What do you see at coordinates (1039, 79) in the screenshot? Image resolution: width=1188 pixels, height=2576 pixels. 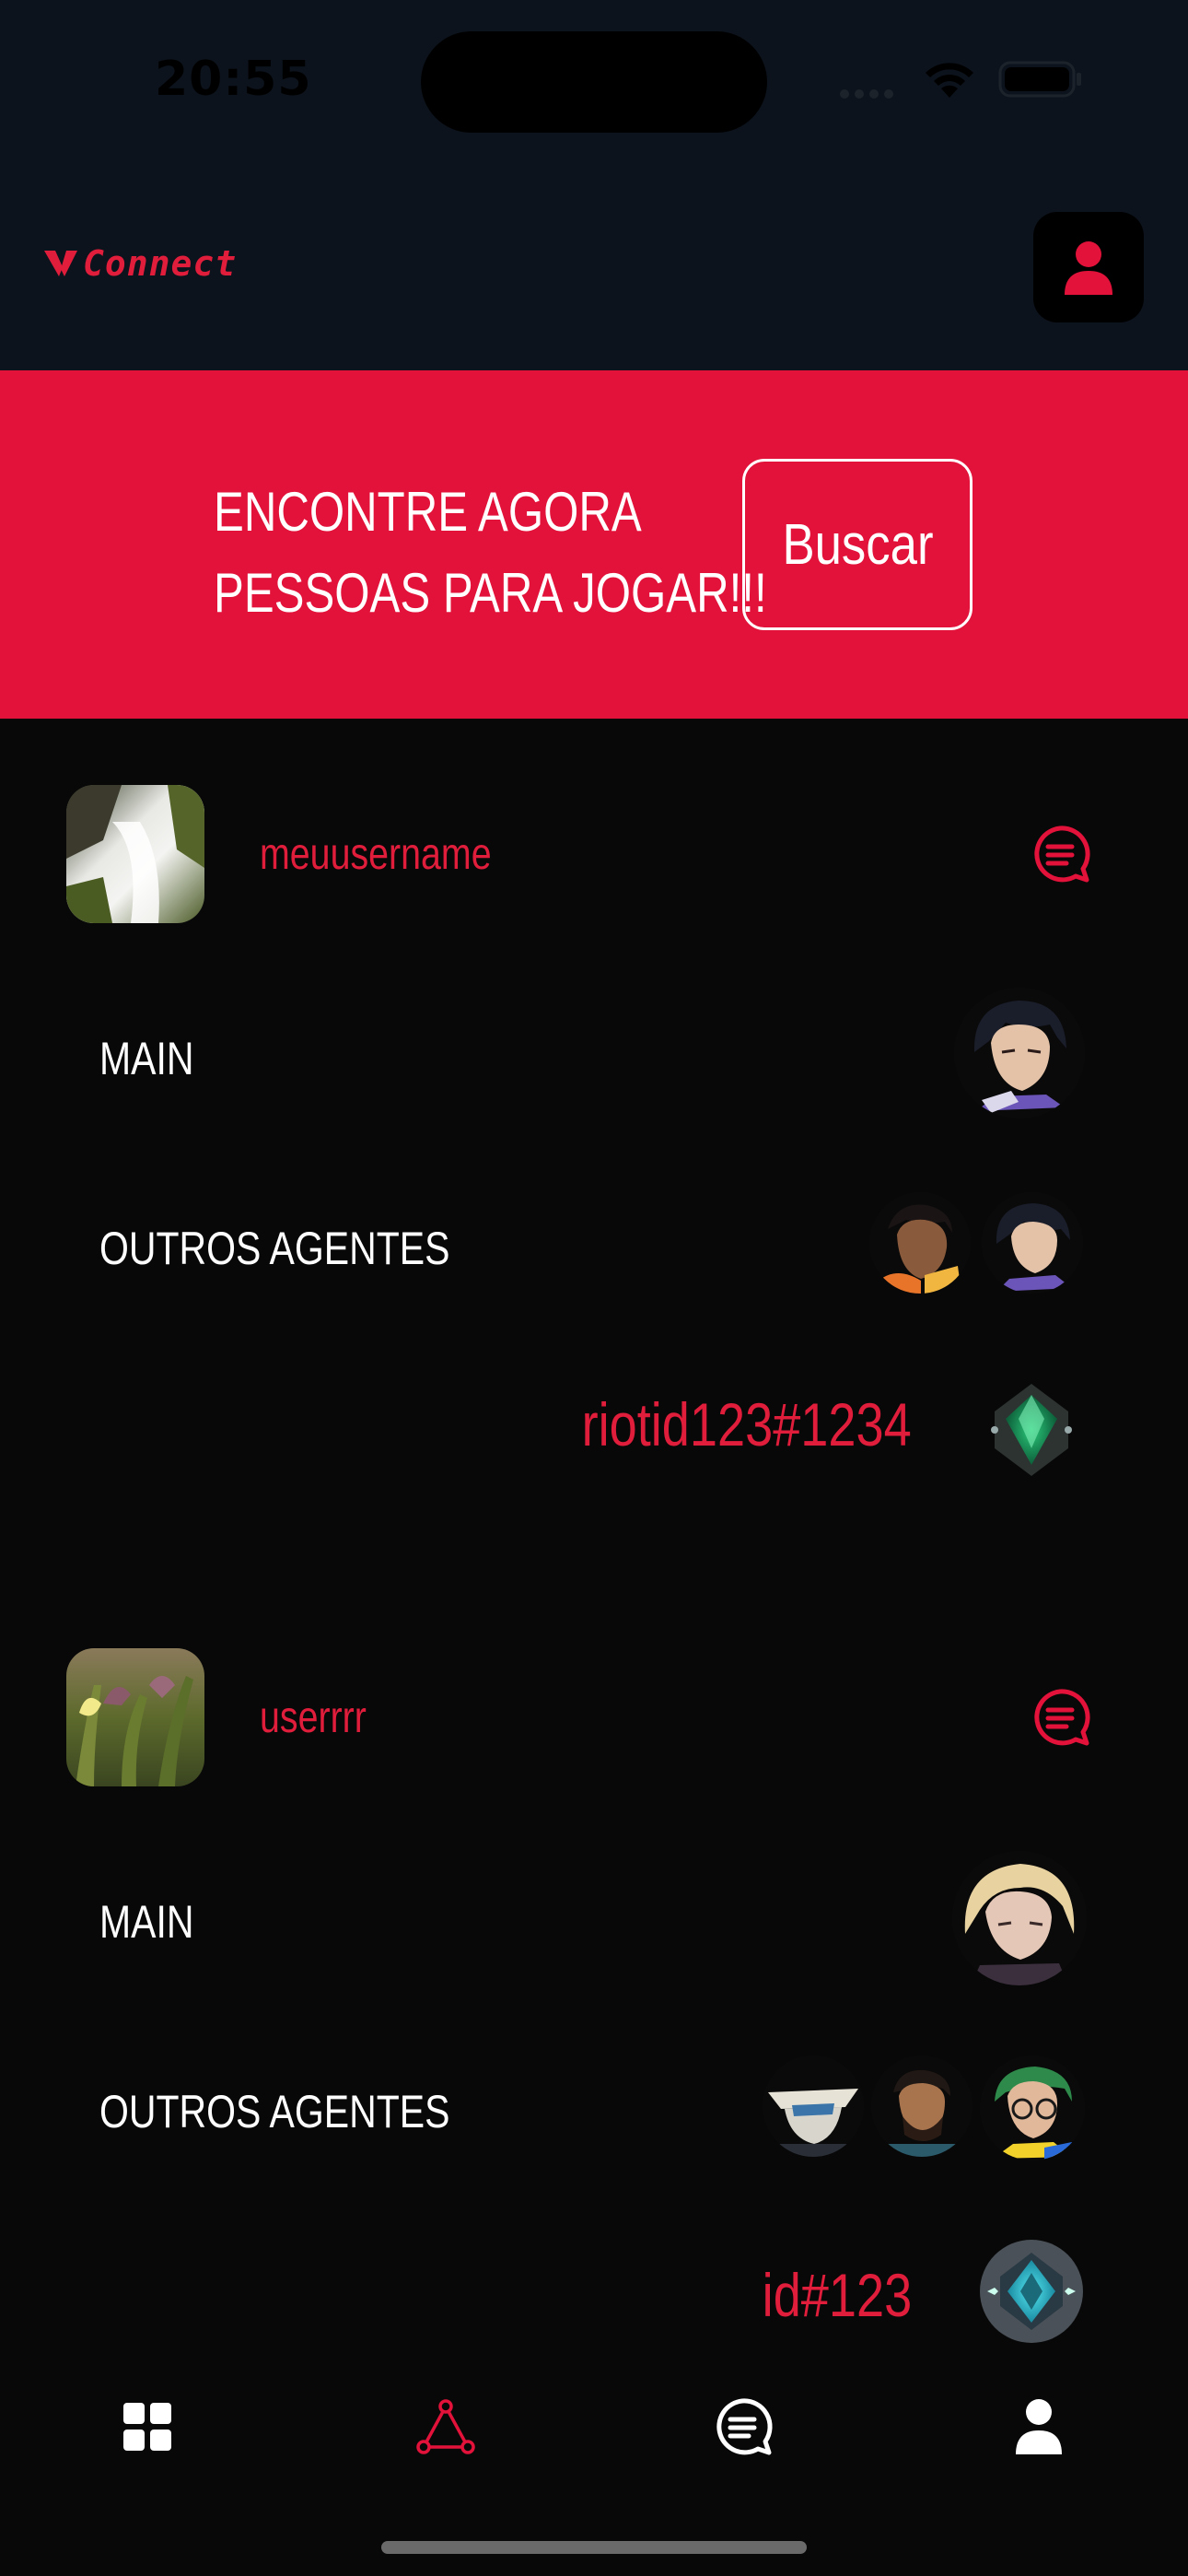 I see `battery-icon` at bounding box center [1039, 79].